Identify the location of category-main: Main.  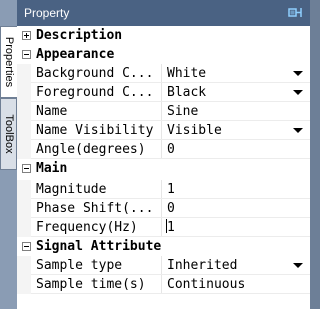
(163, 168).